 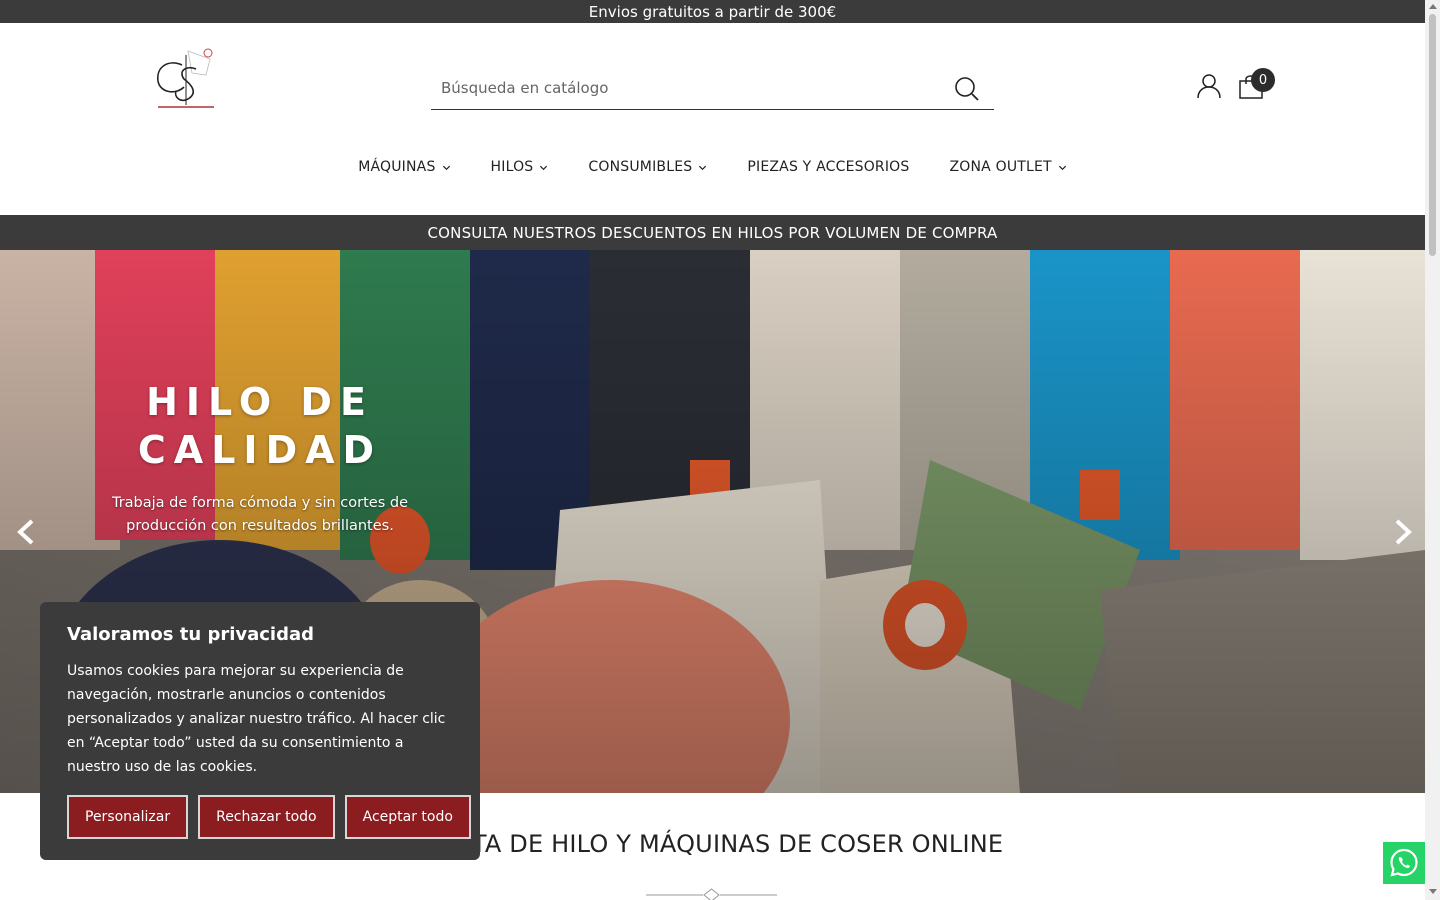 I want to click on whatsapp-button, so click(x=1404, y=863).